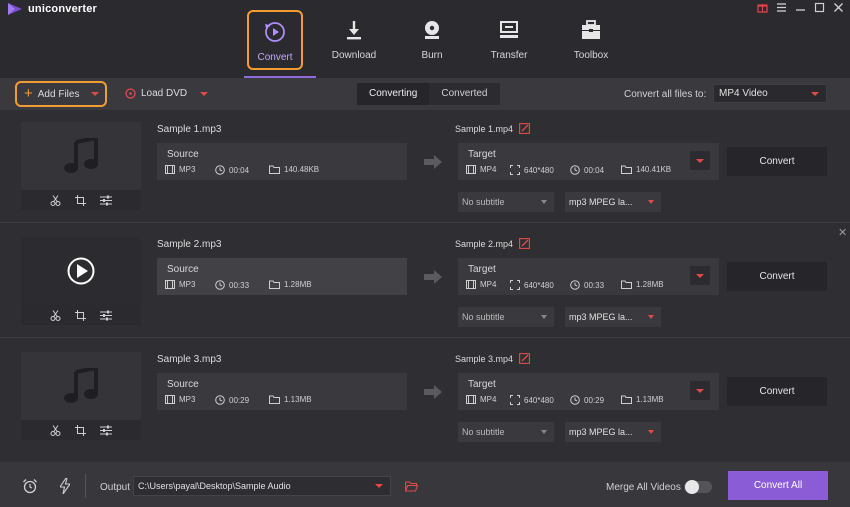  What do you see at coordinates (164, 93) in the screenshot?
I see `load-dvd-label: Load DVD` at bounding box center [164, 93].